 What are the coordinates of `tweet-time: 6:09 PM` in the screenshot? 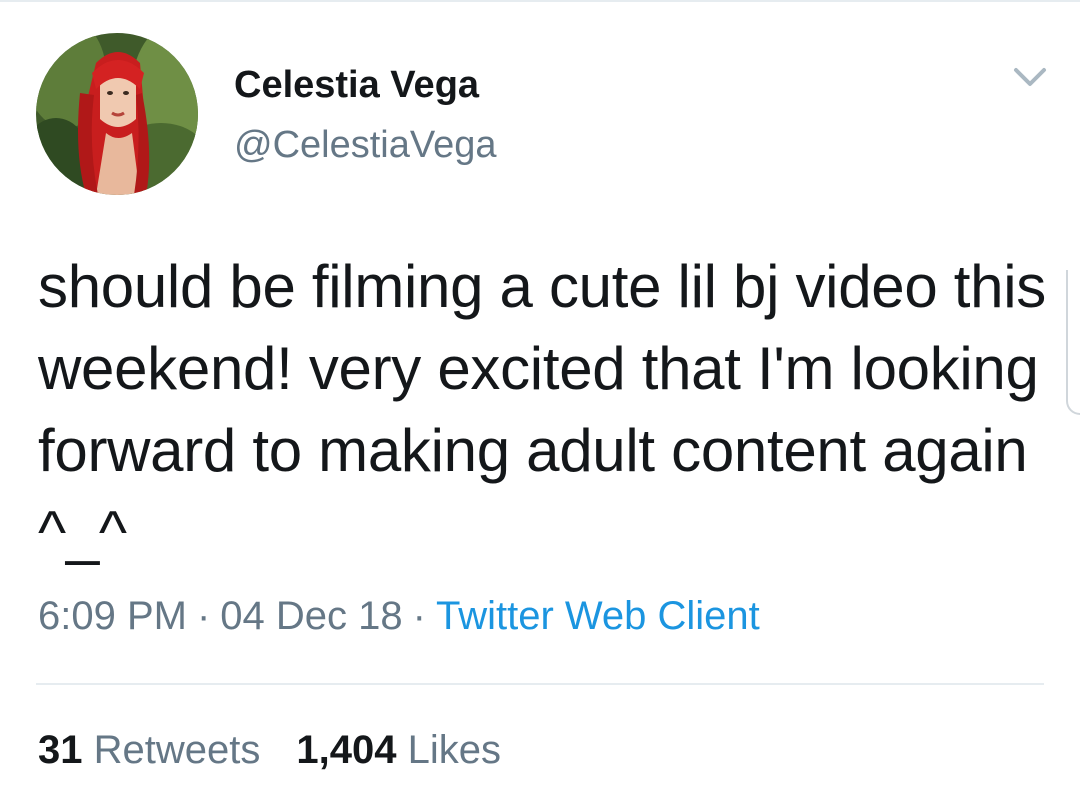 It's located at (112, 616).